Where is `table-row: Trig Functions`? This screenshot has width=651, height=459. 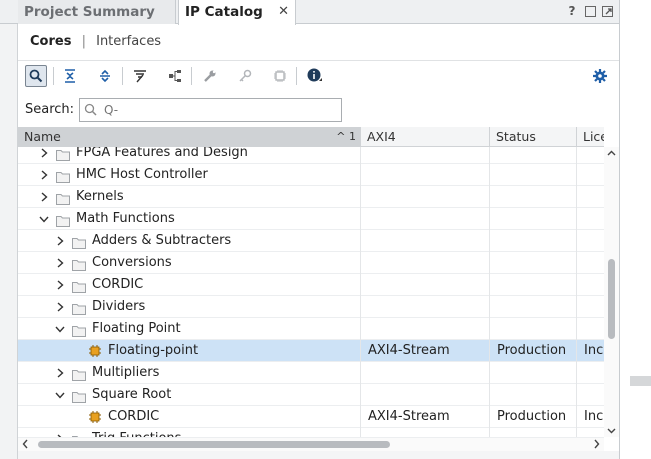
table-row: Trig Functions is located at coordinates (311, 432).